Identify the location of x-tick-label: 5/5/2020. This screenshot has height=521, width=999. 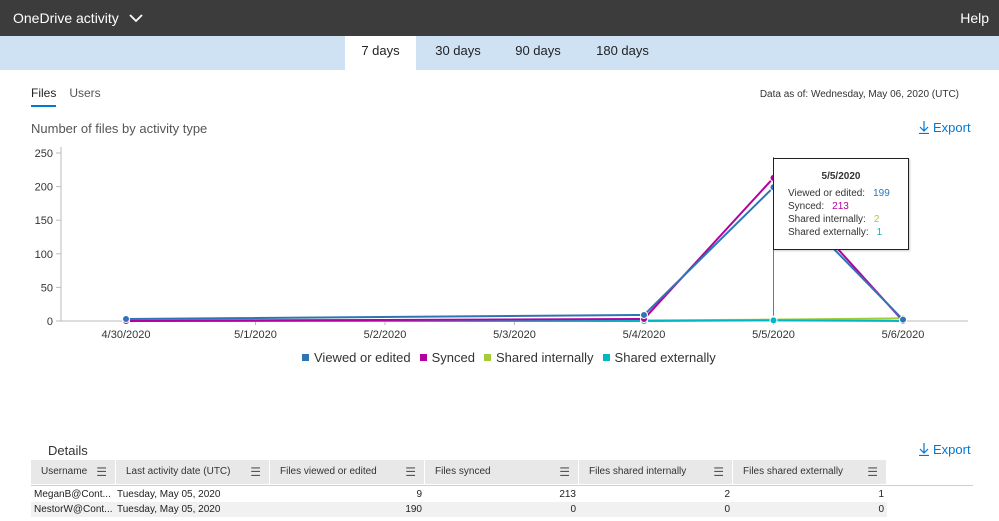
(773, 335).